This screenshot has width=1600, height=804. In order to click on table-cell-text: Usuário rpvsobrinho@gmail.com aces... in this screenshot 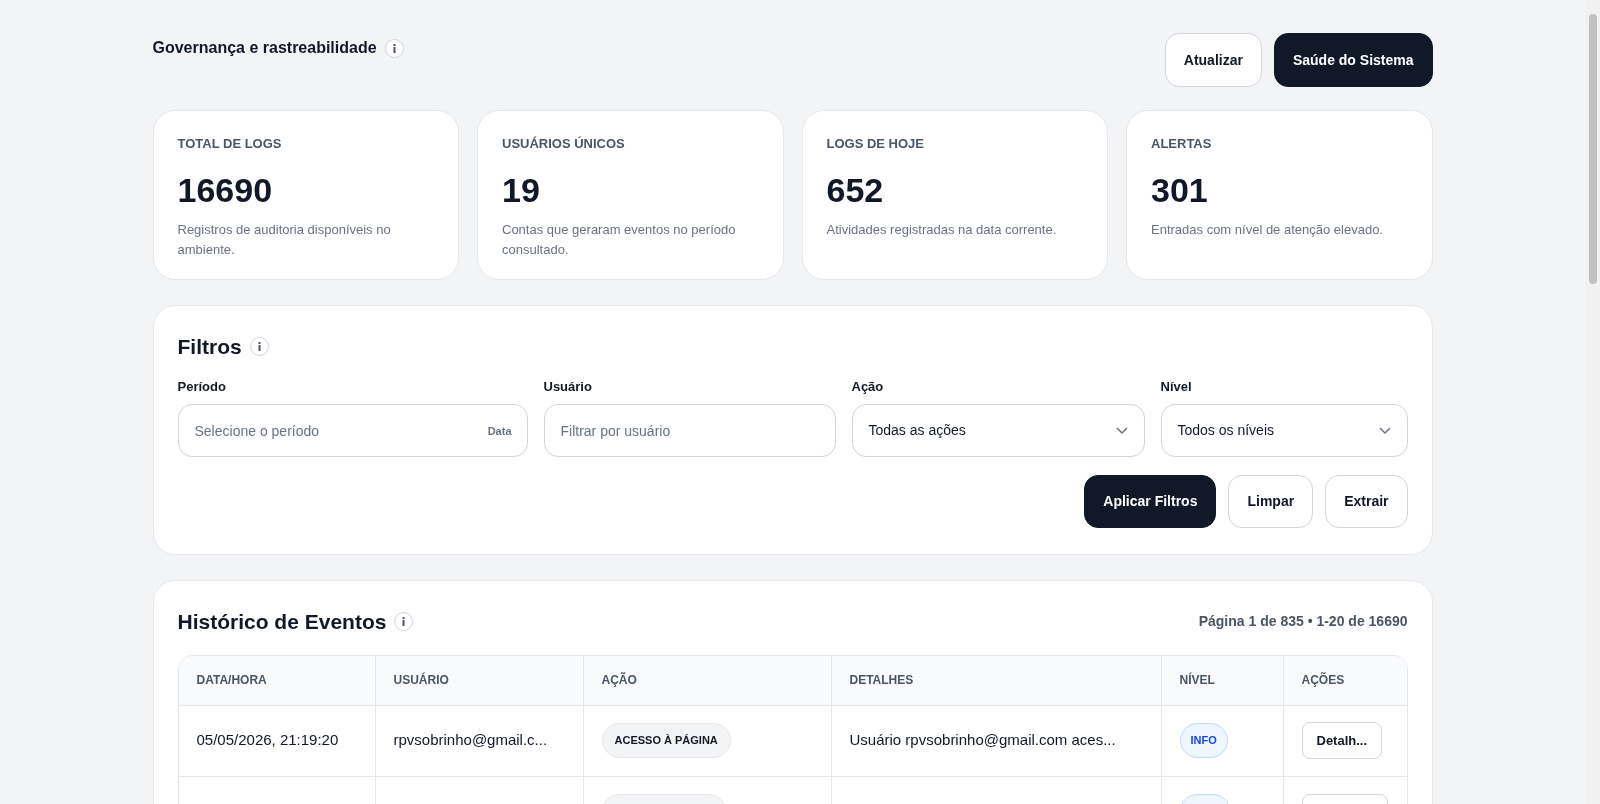, I will do `click(982, 740)`.